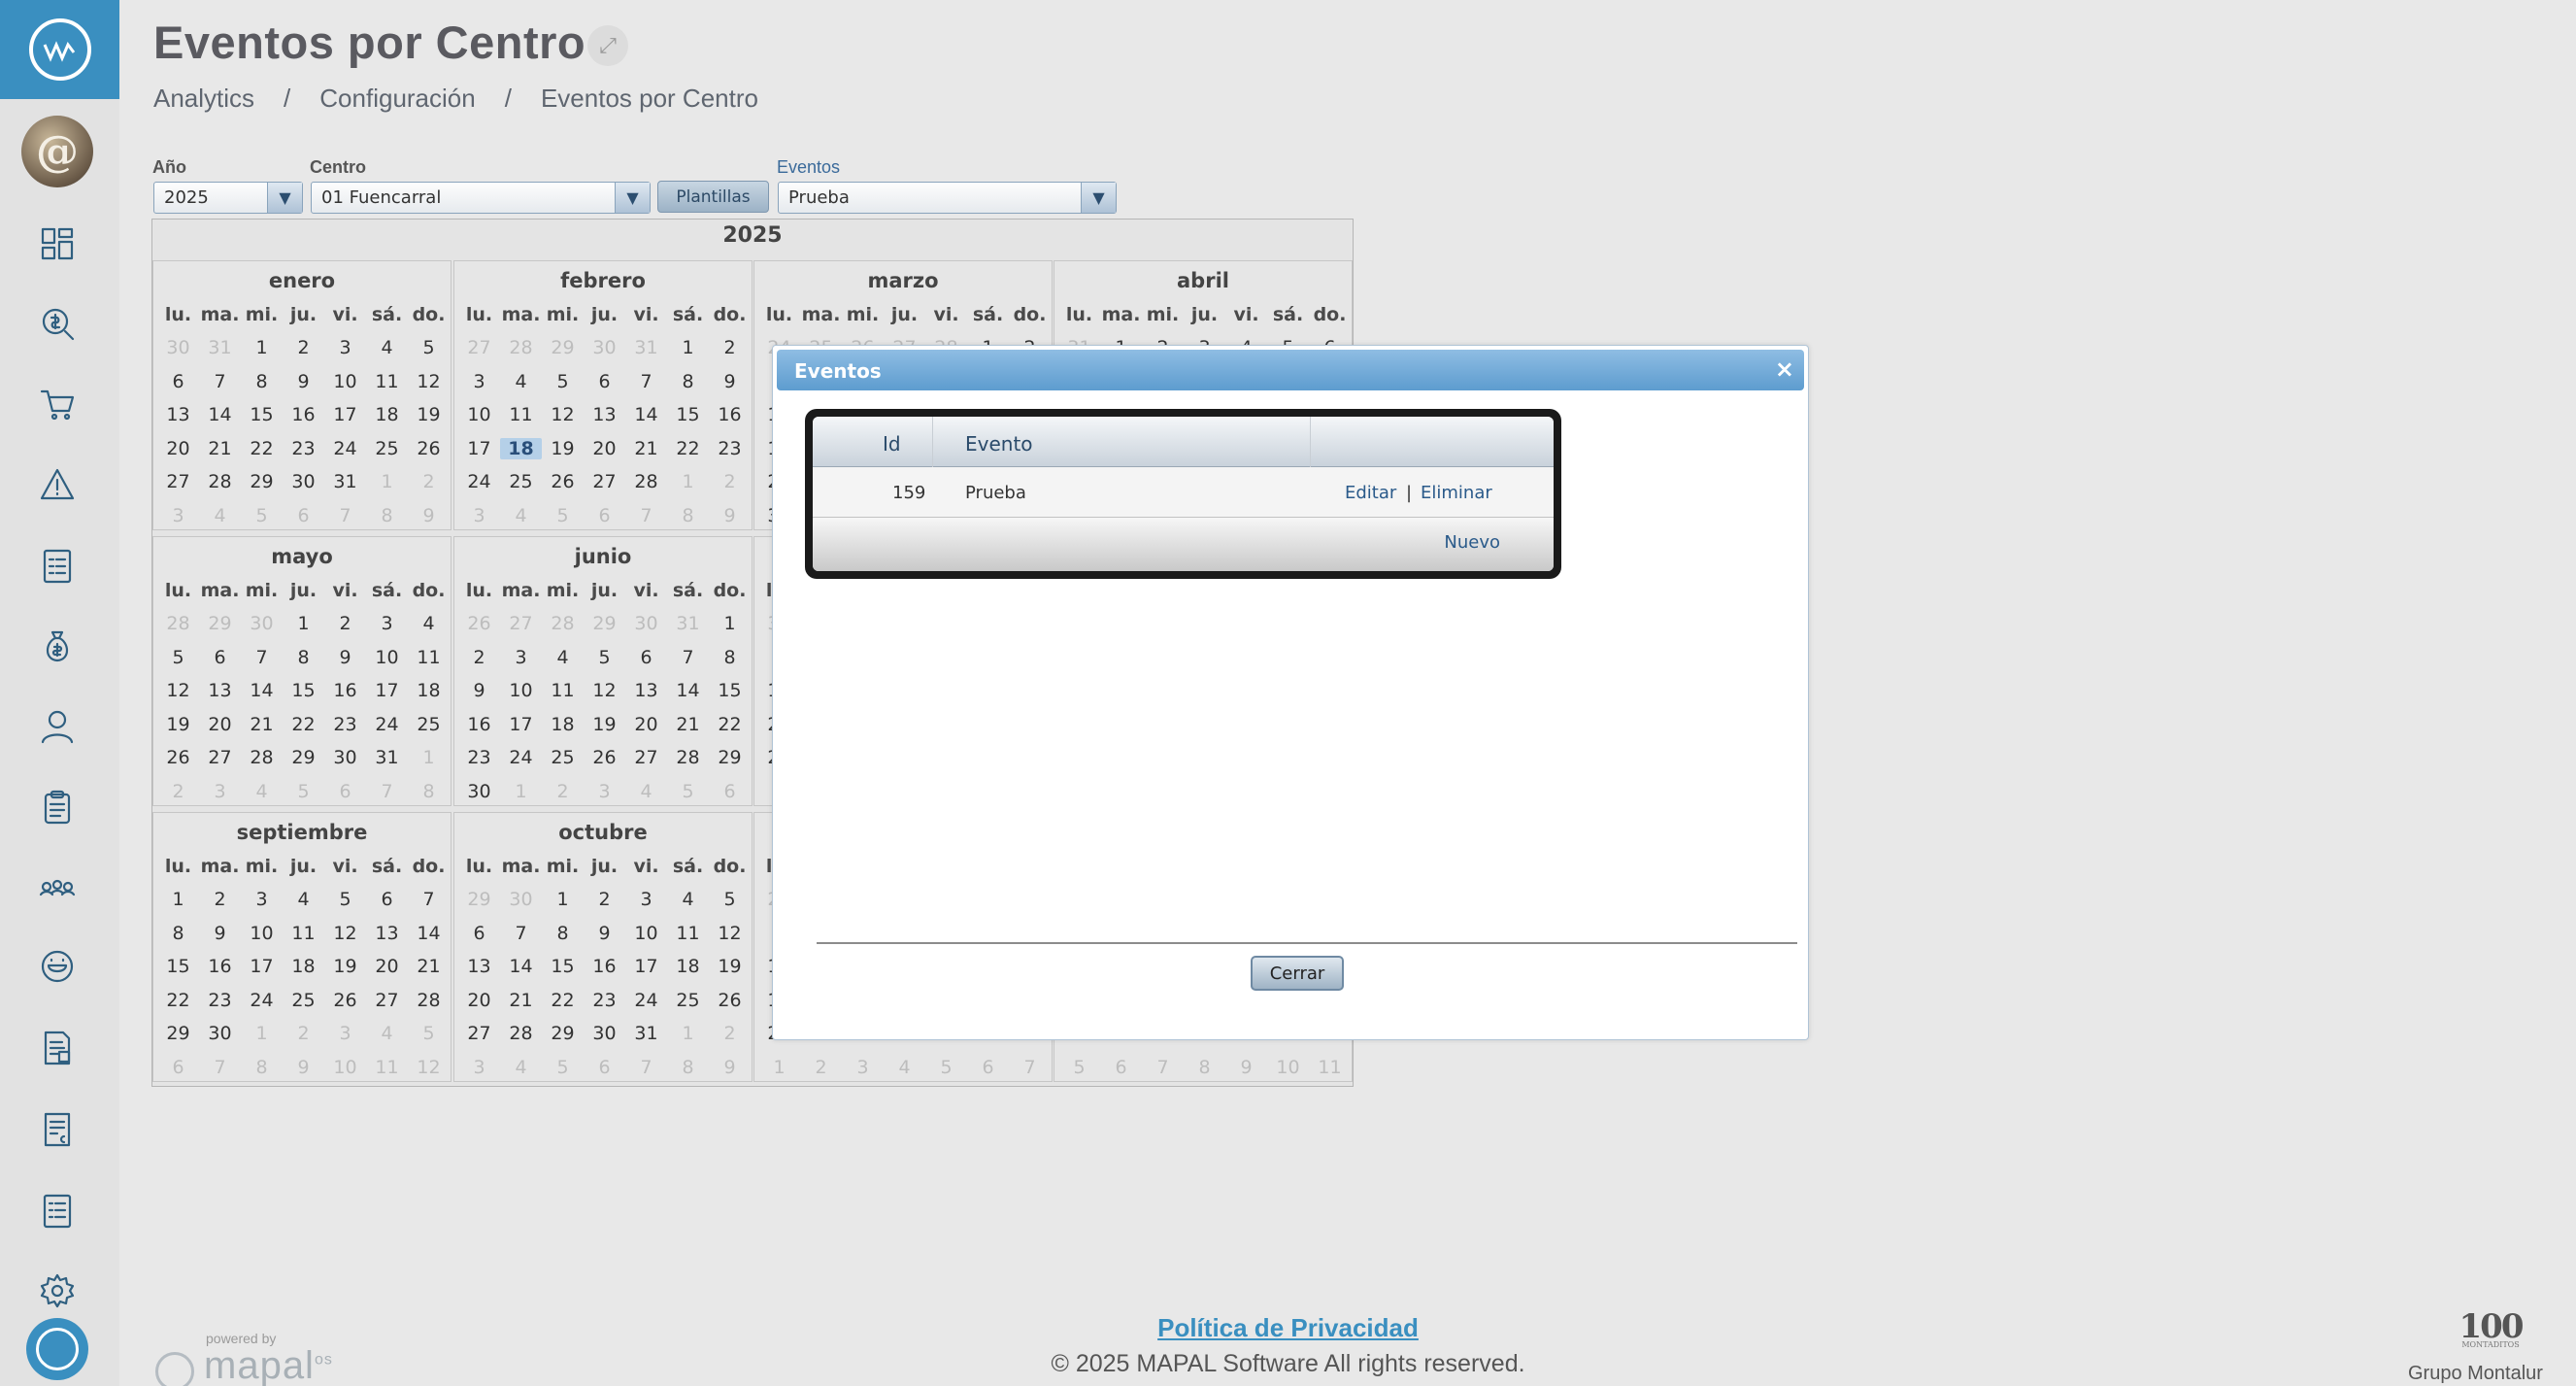 The width and height of the screenshot is (2576, 1386). What do you see at coordinates (58, 404) in the screenshot?
I see `cart-icon` at bounding box center [58, 404].